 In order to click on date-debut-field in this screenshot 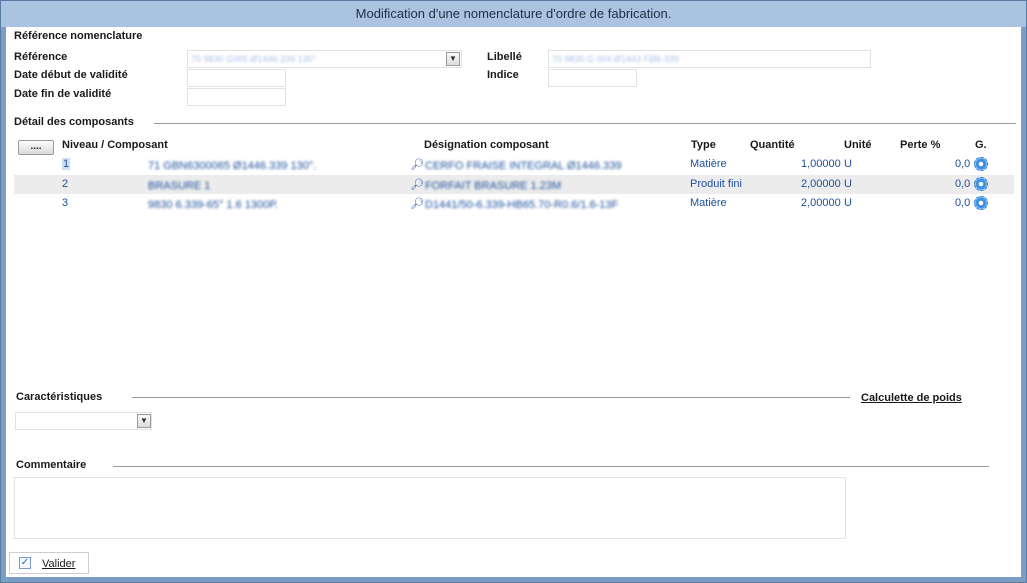, I will do `click(236, 78)`.